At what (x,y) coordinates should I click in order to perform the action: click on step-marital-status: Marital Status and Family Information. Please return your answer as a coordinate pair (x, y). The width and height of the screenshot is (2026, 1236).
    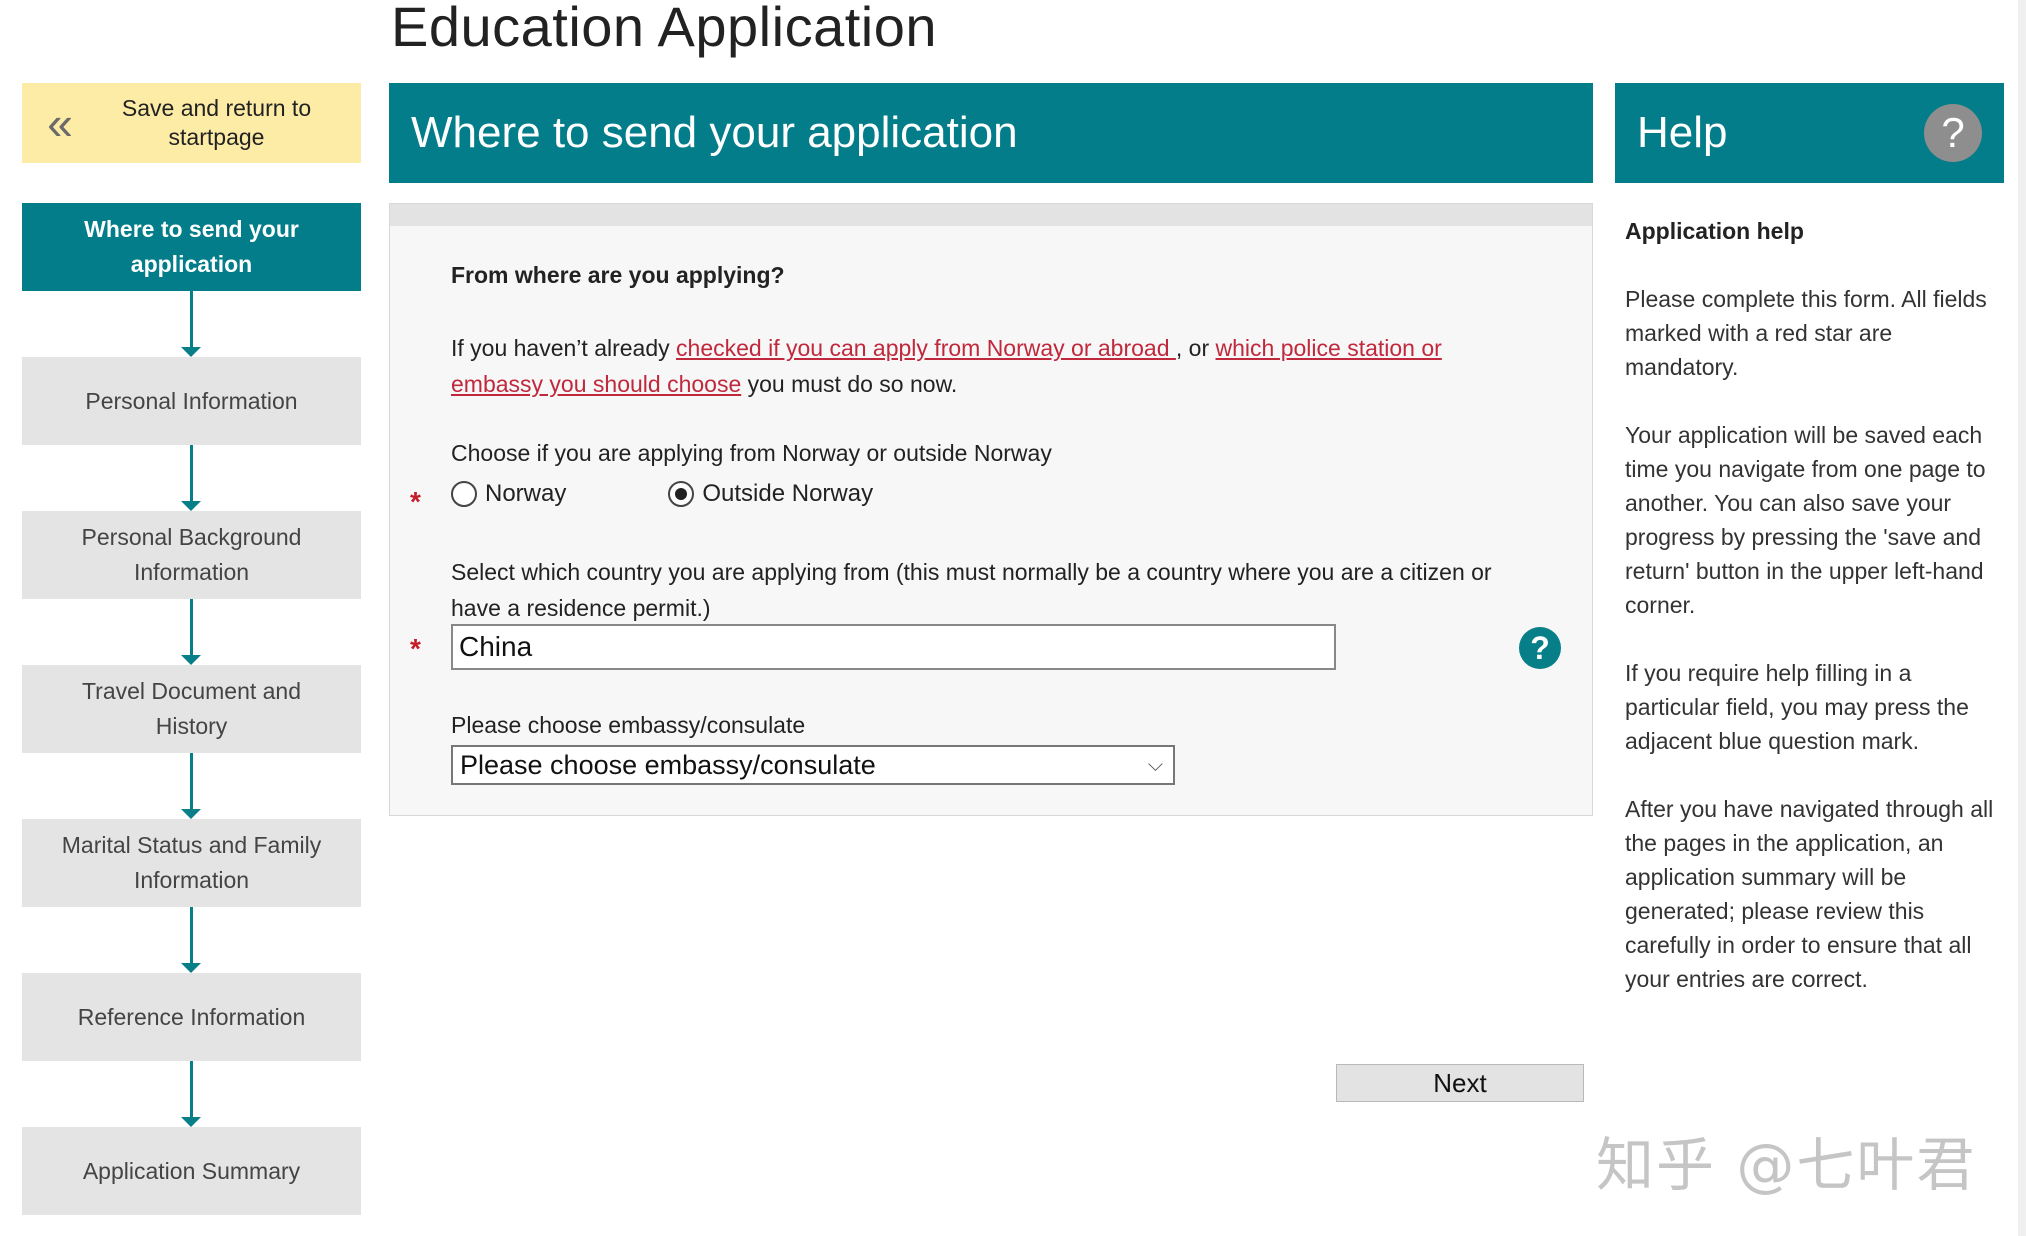
    Looking at the image, I should click on (191, 863).